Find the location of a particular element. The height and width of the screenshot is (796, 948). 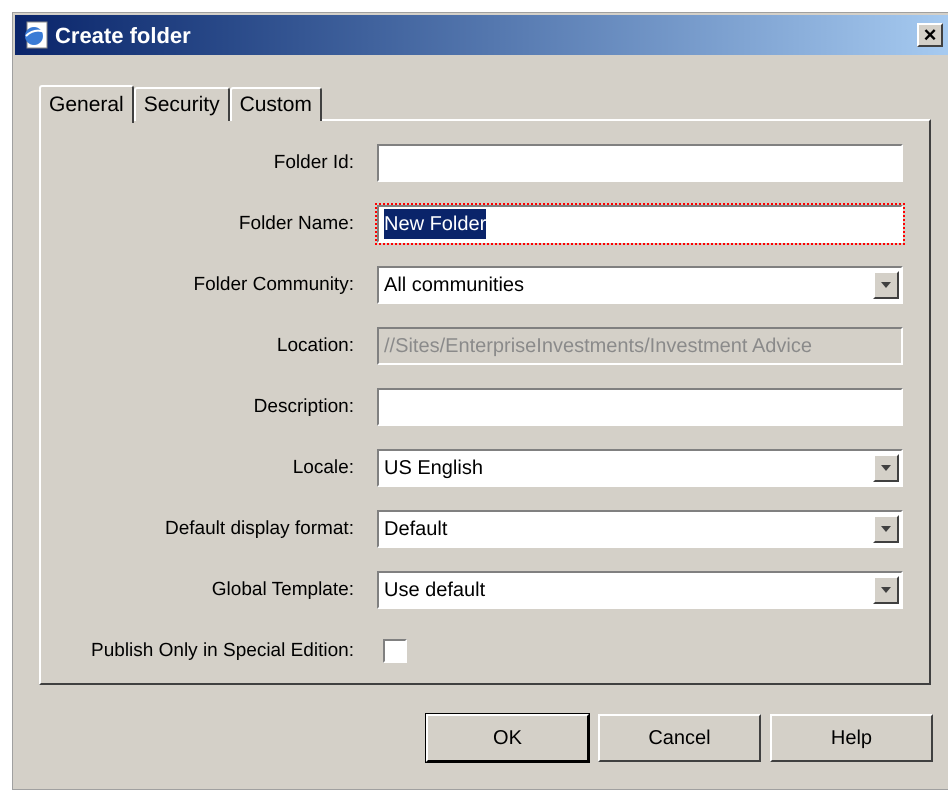

field-label: Default display format: is located at coordinates (259, 528).